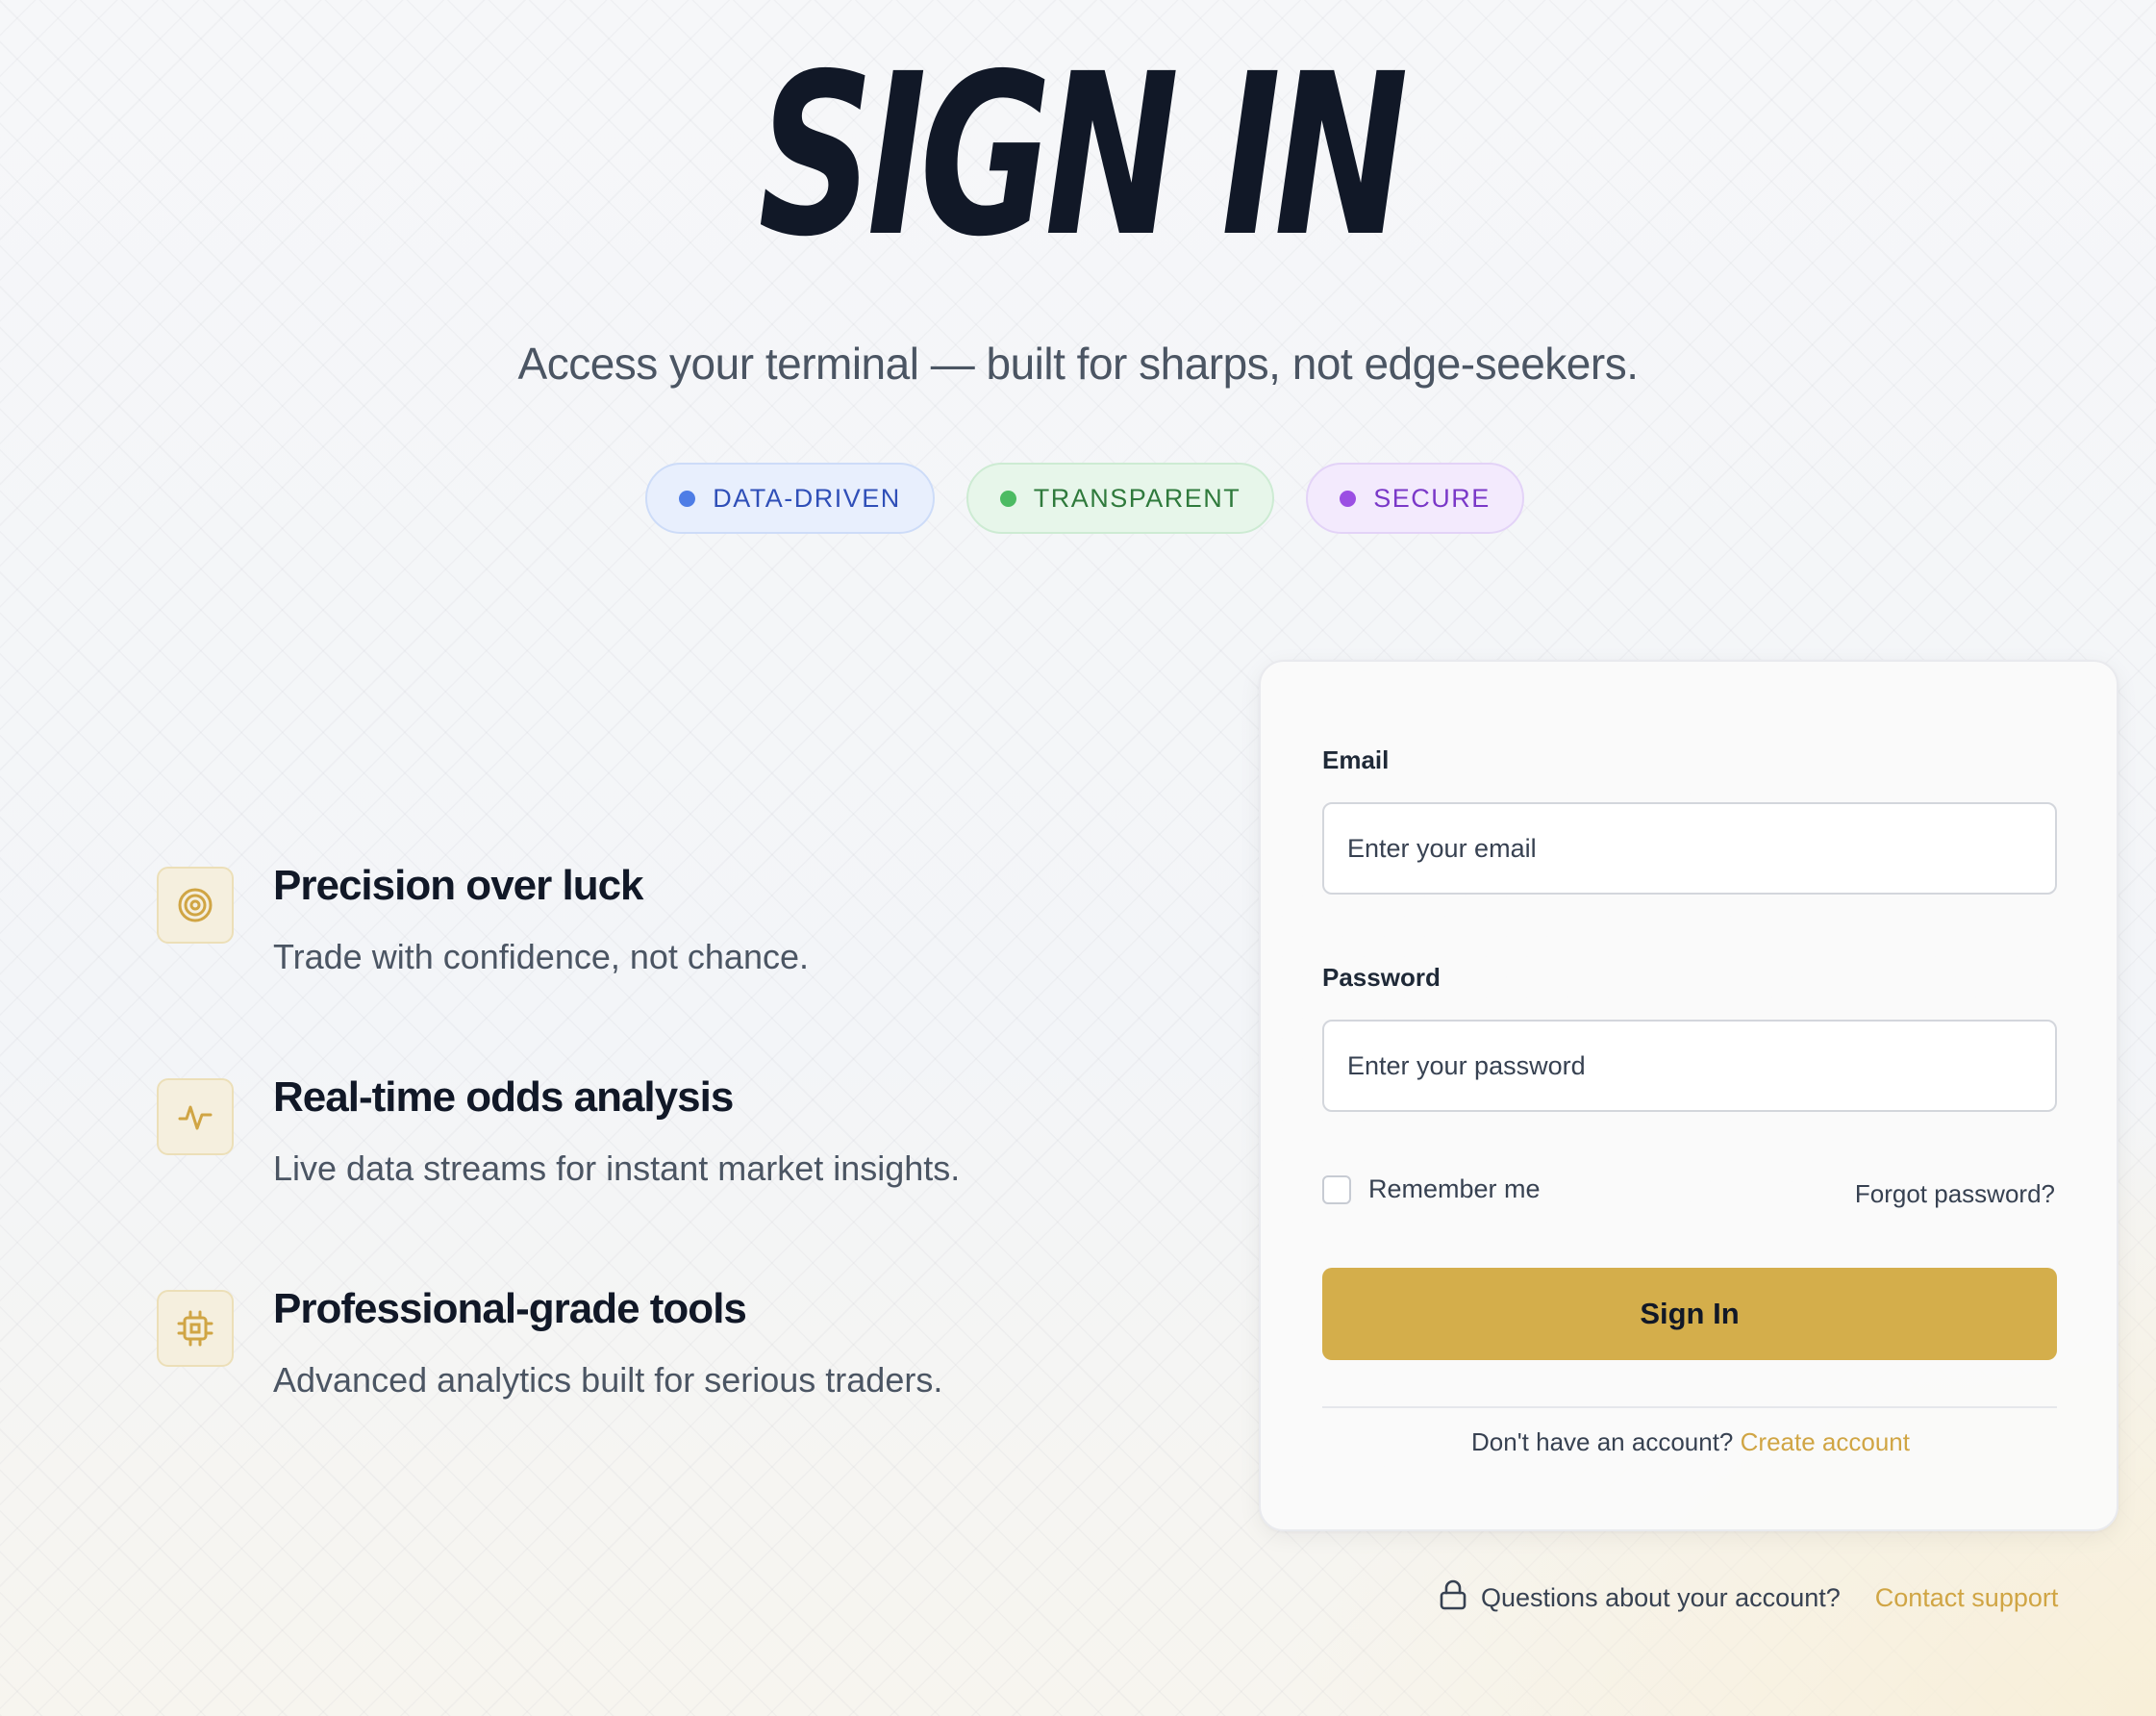  I want to click on feature-title: Real-time odds analysis, so click(503, 1097).